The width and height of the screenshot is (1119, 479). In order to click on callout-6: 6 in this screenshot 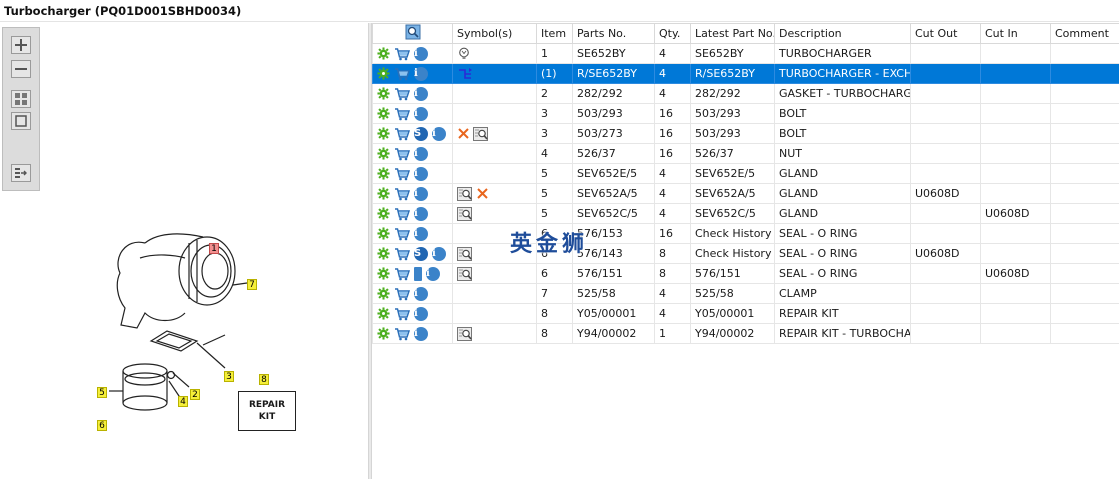, I will do `click(102, 425)`.